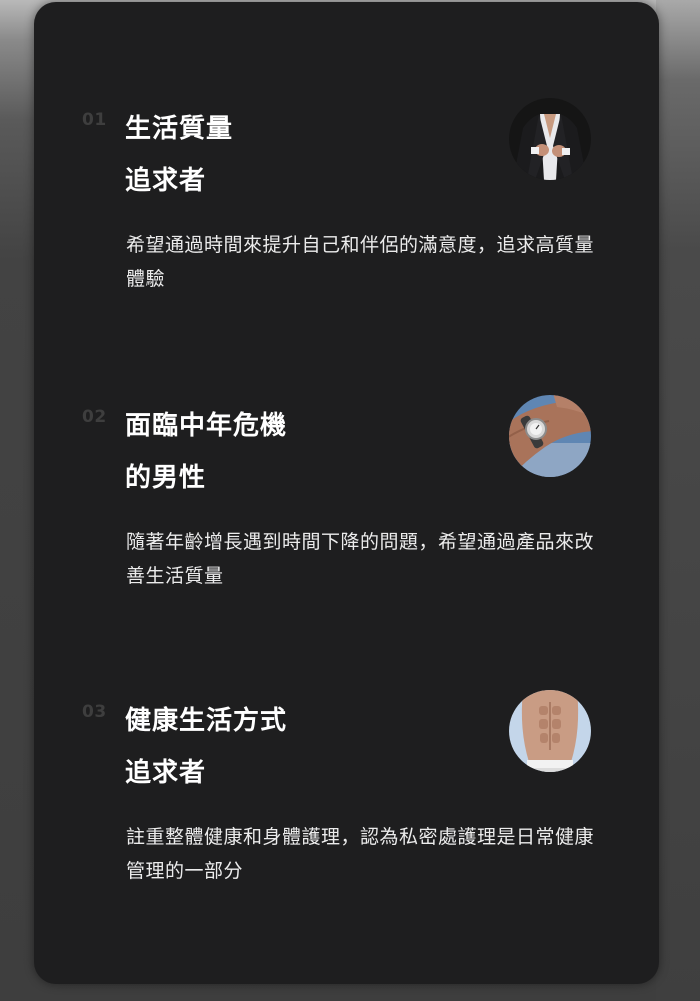 This screenshot has width=700, height=1001. I want to click on segment-description: 註重整體健康和身體護理，認為私密處護理是日常健康管理的一部分, so click(360, 854).